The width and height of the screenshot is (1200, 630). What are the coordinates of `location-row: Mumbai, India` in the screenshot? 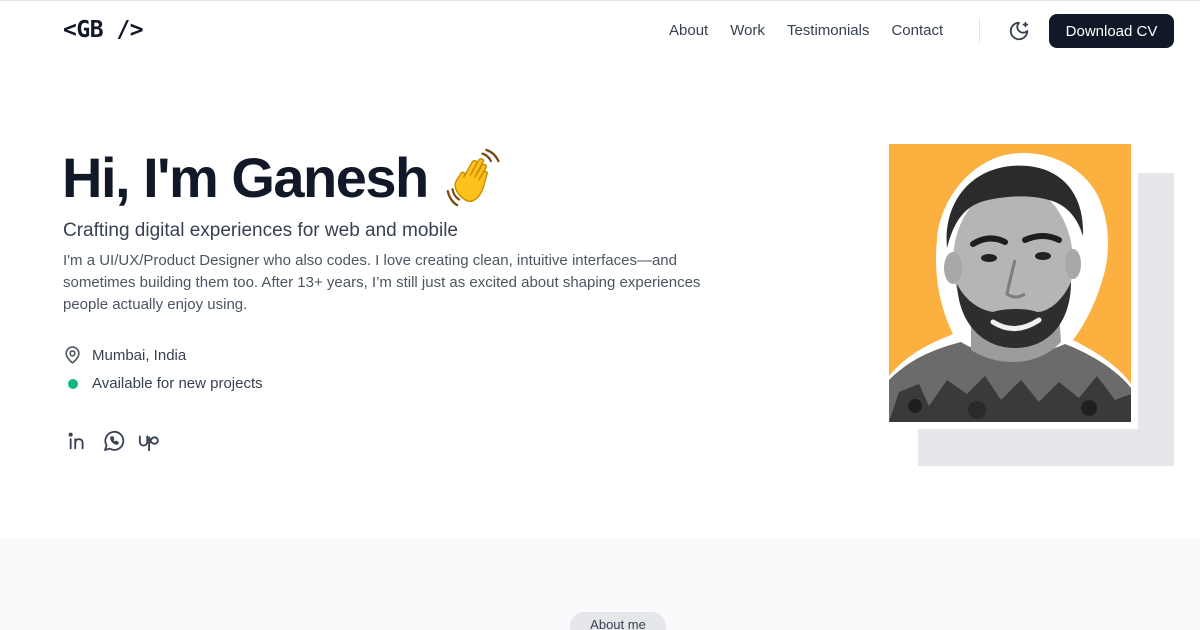 It's located at (124, 355).